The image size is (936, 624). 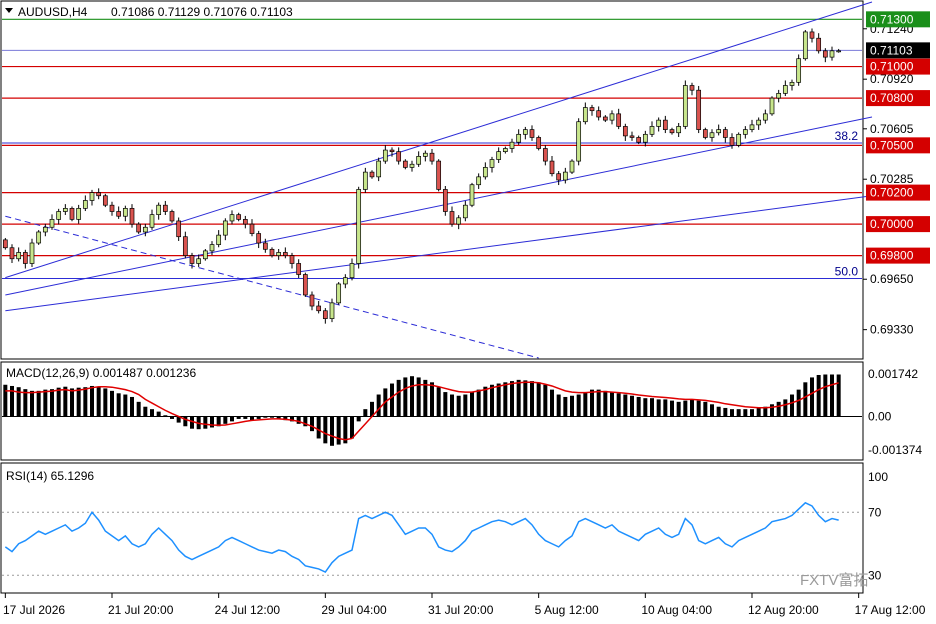 What do you see at coordinates (892, 98) in the screenshot?
I see `level-price-label: 0.70800` at bounding box center [892, 98].